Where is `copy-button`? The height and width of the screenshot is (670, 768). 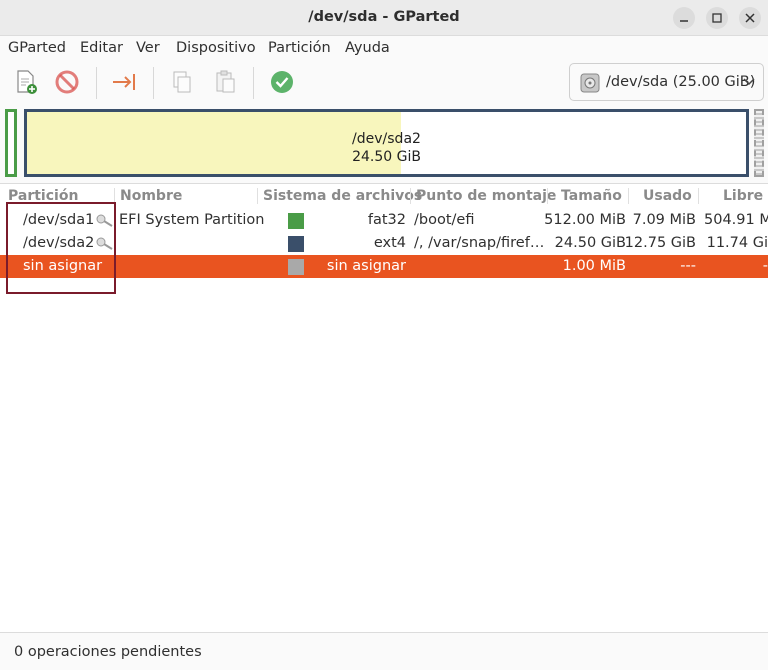
copy-button is located at coordinates (182, 82).